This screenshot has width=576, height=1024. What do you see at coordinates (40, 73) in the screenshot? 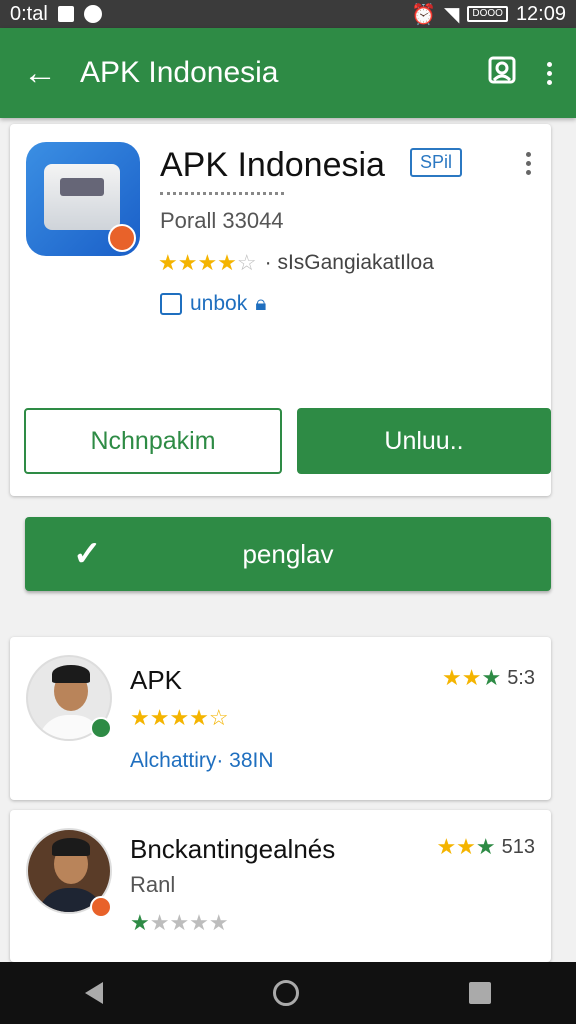
I see `arrow-left-icon: ←` at bounding box center [40, 73].